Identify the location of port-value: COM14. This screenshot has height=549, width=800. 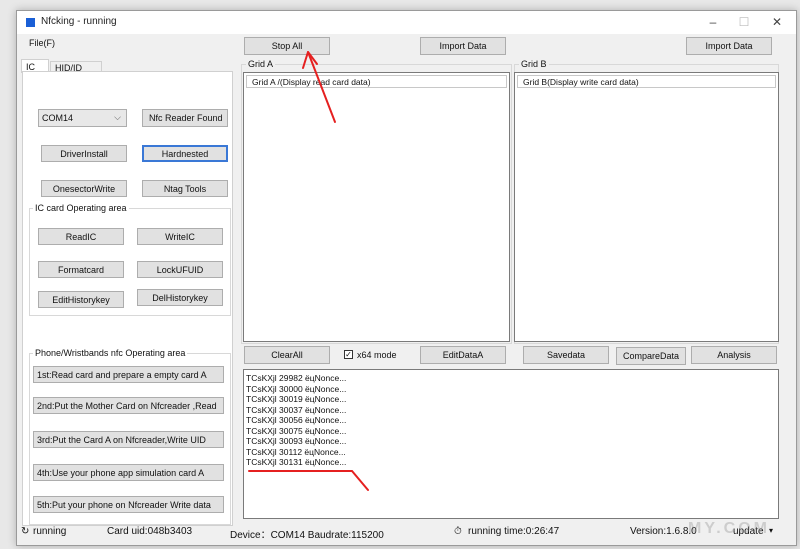
(58, 118).